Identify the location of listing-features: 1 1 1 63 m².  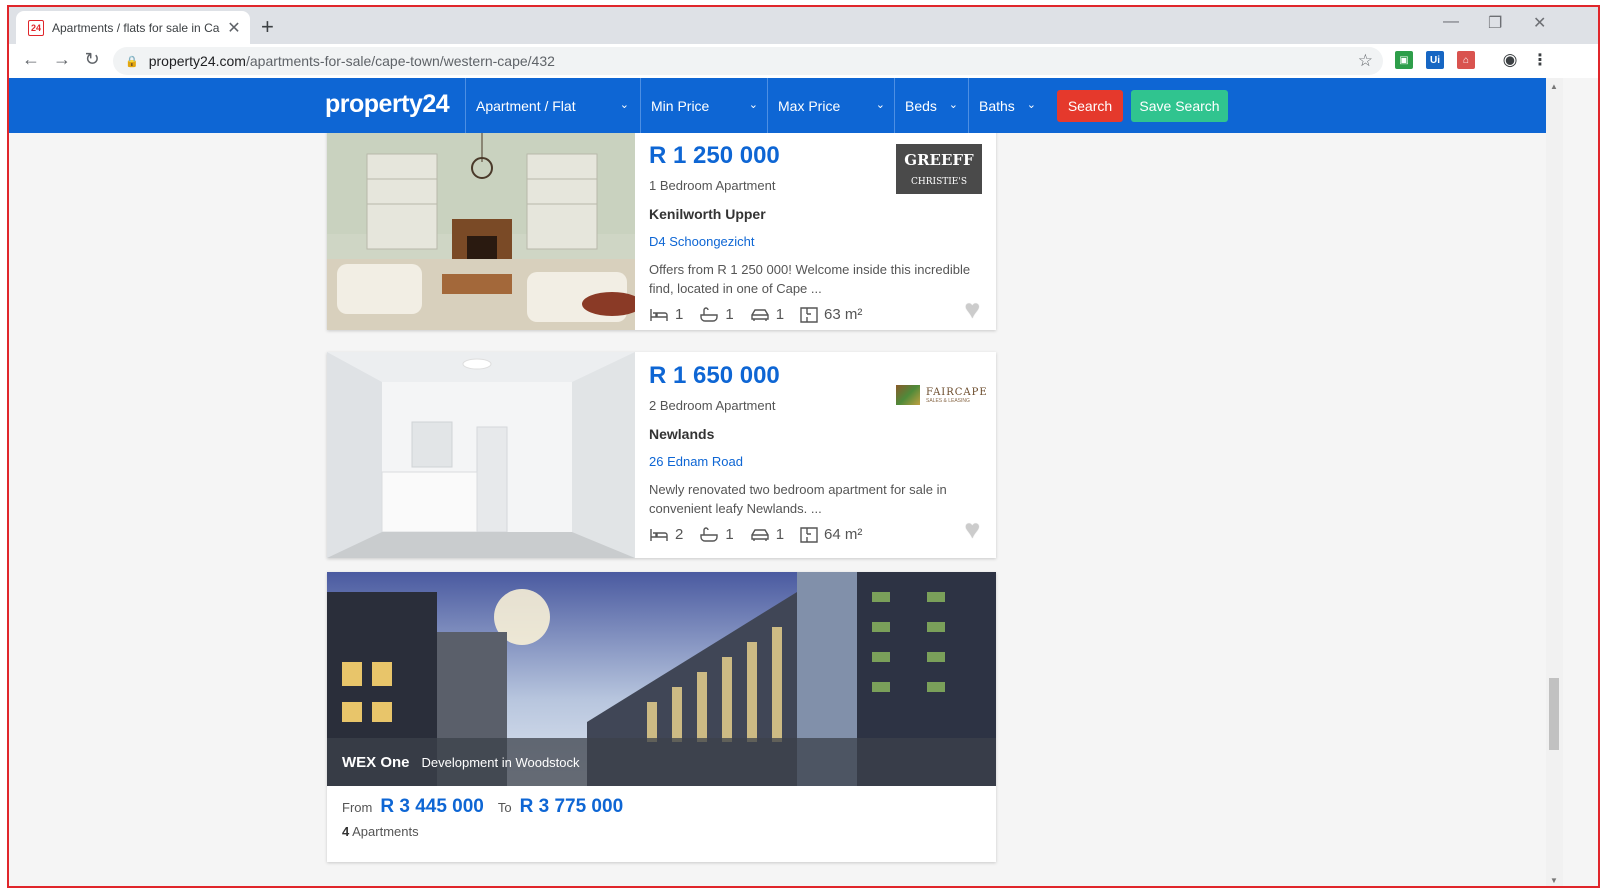
(763, 314).